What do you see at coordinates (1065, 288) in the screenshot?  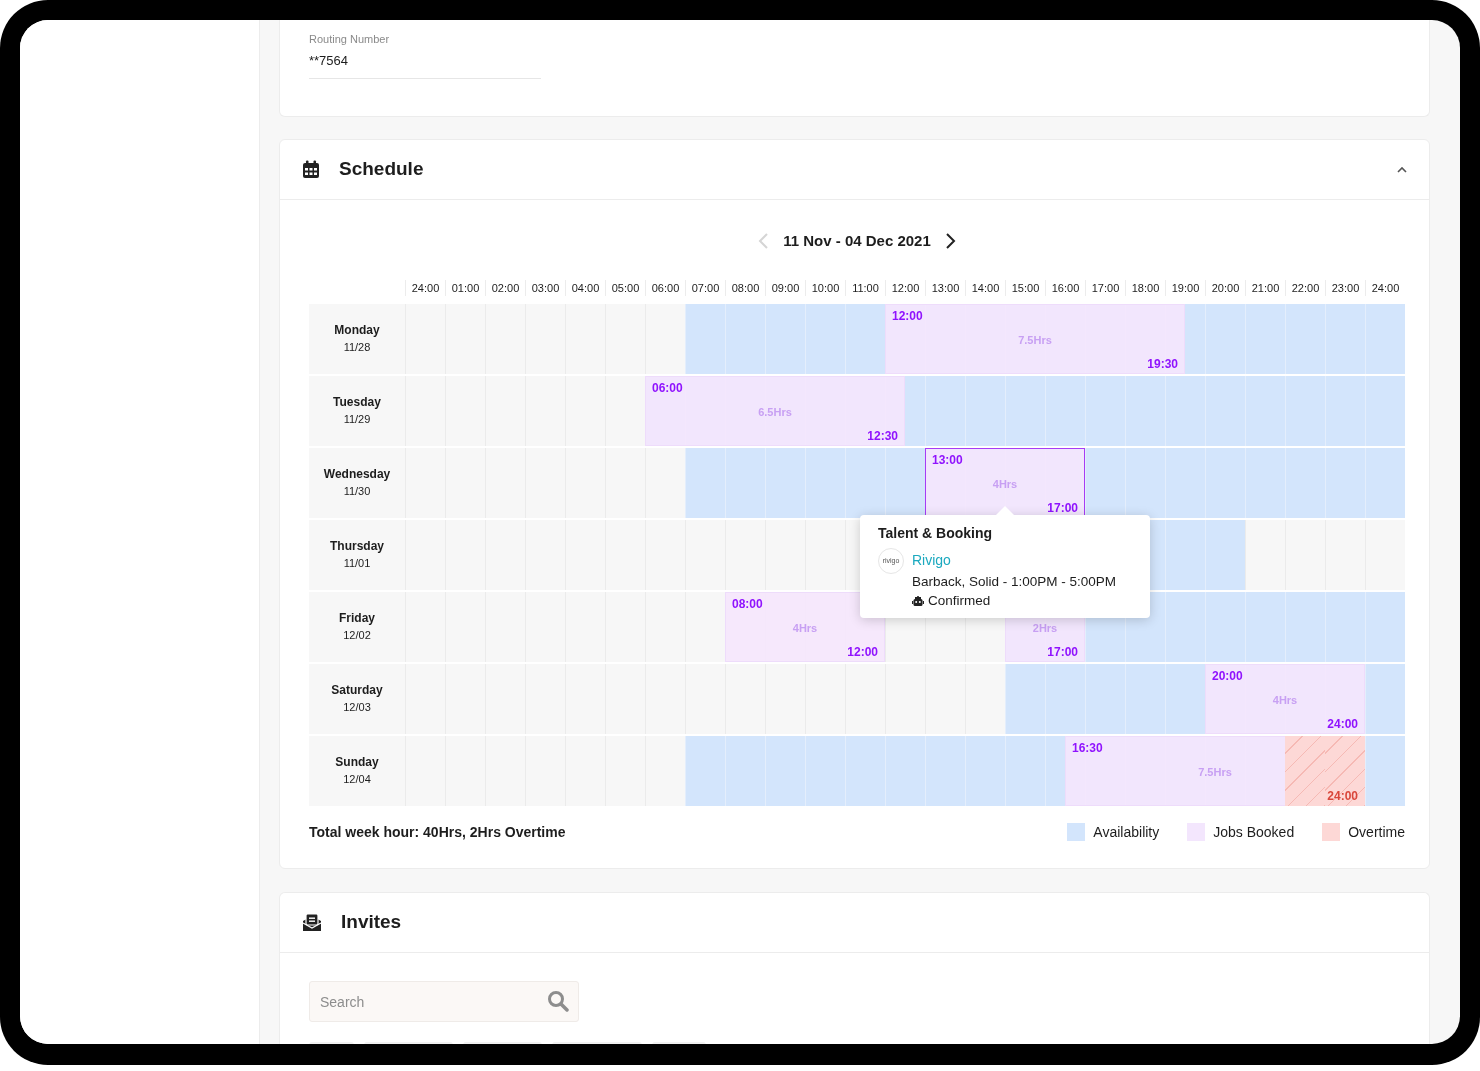 I see `hour-label: 16:00` at bounding box center [1065, 288].